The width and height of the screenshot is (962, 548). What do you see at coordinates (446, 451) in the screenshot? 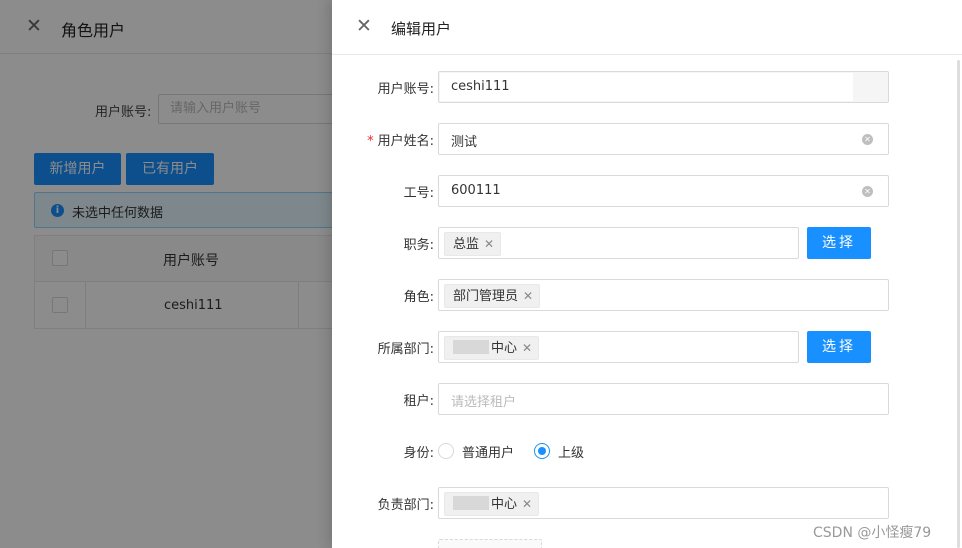
I see `identity-radio-normal` at bounding box center [446, 451].